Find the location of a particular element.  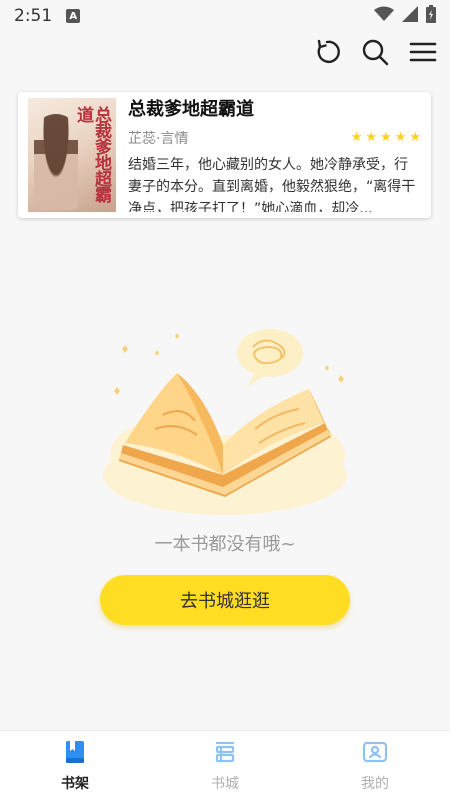

bottom-navigation: 书架 书城 我的 is located at coordinates (225, 765).